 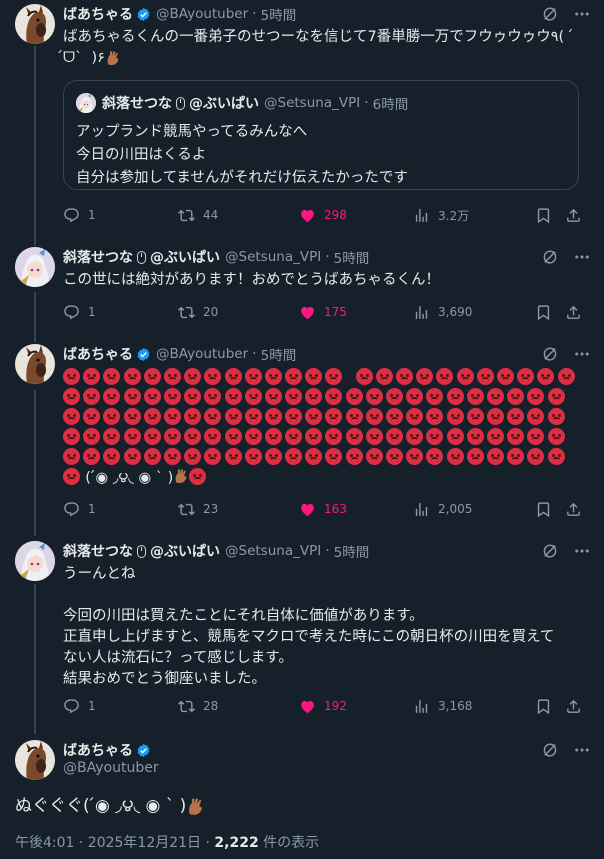 What do you see at coordinates (198, 312) in the screenshot?
I see `retweet-button: 20` at bounding box center [198, 312].